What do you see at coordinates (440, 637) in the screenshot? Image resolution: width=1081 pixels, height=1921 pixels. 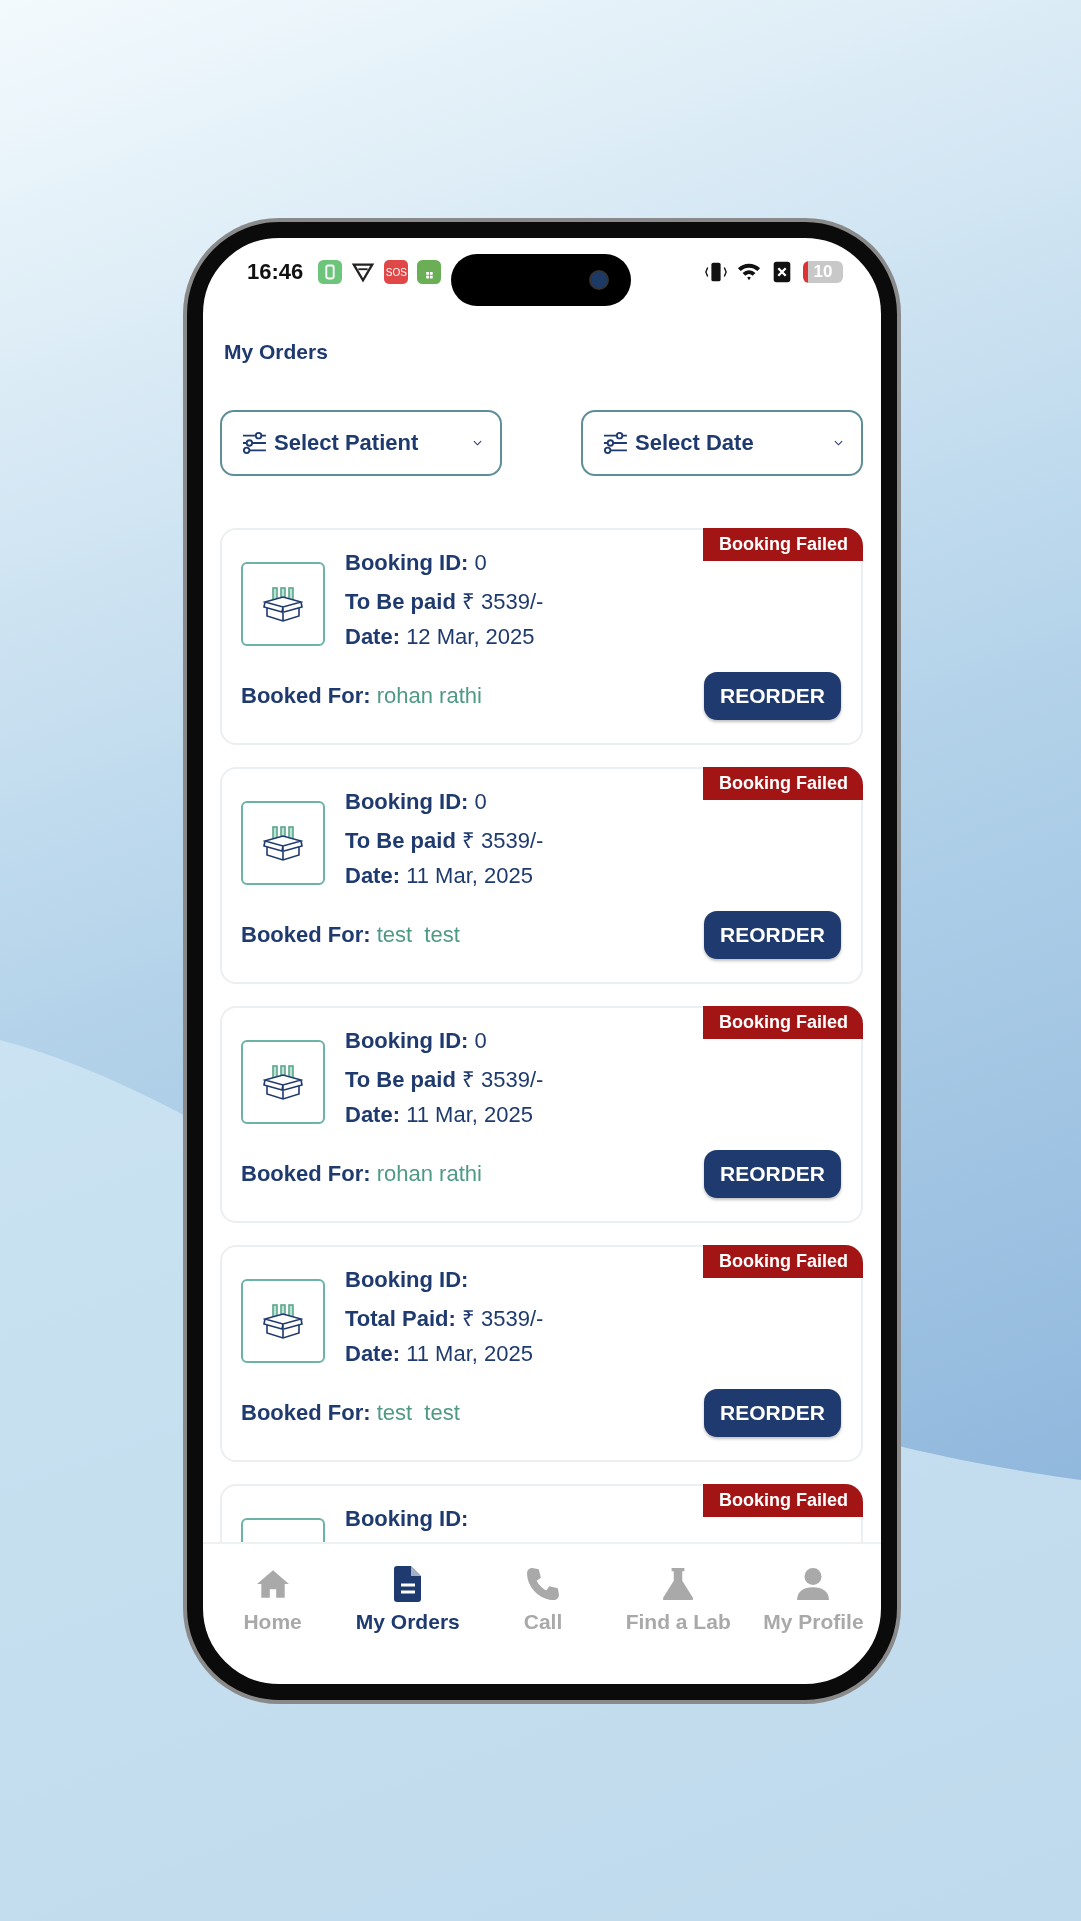 I see `booking-date: Date: 12 Mar, 2025` at bounding box center [440, 637].